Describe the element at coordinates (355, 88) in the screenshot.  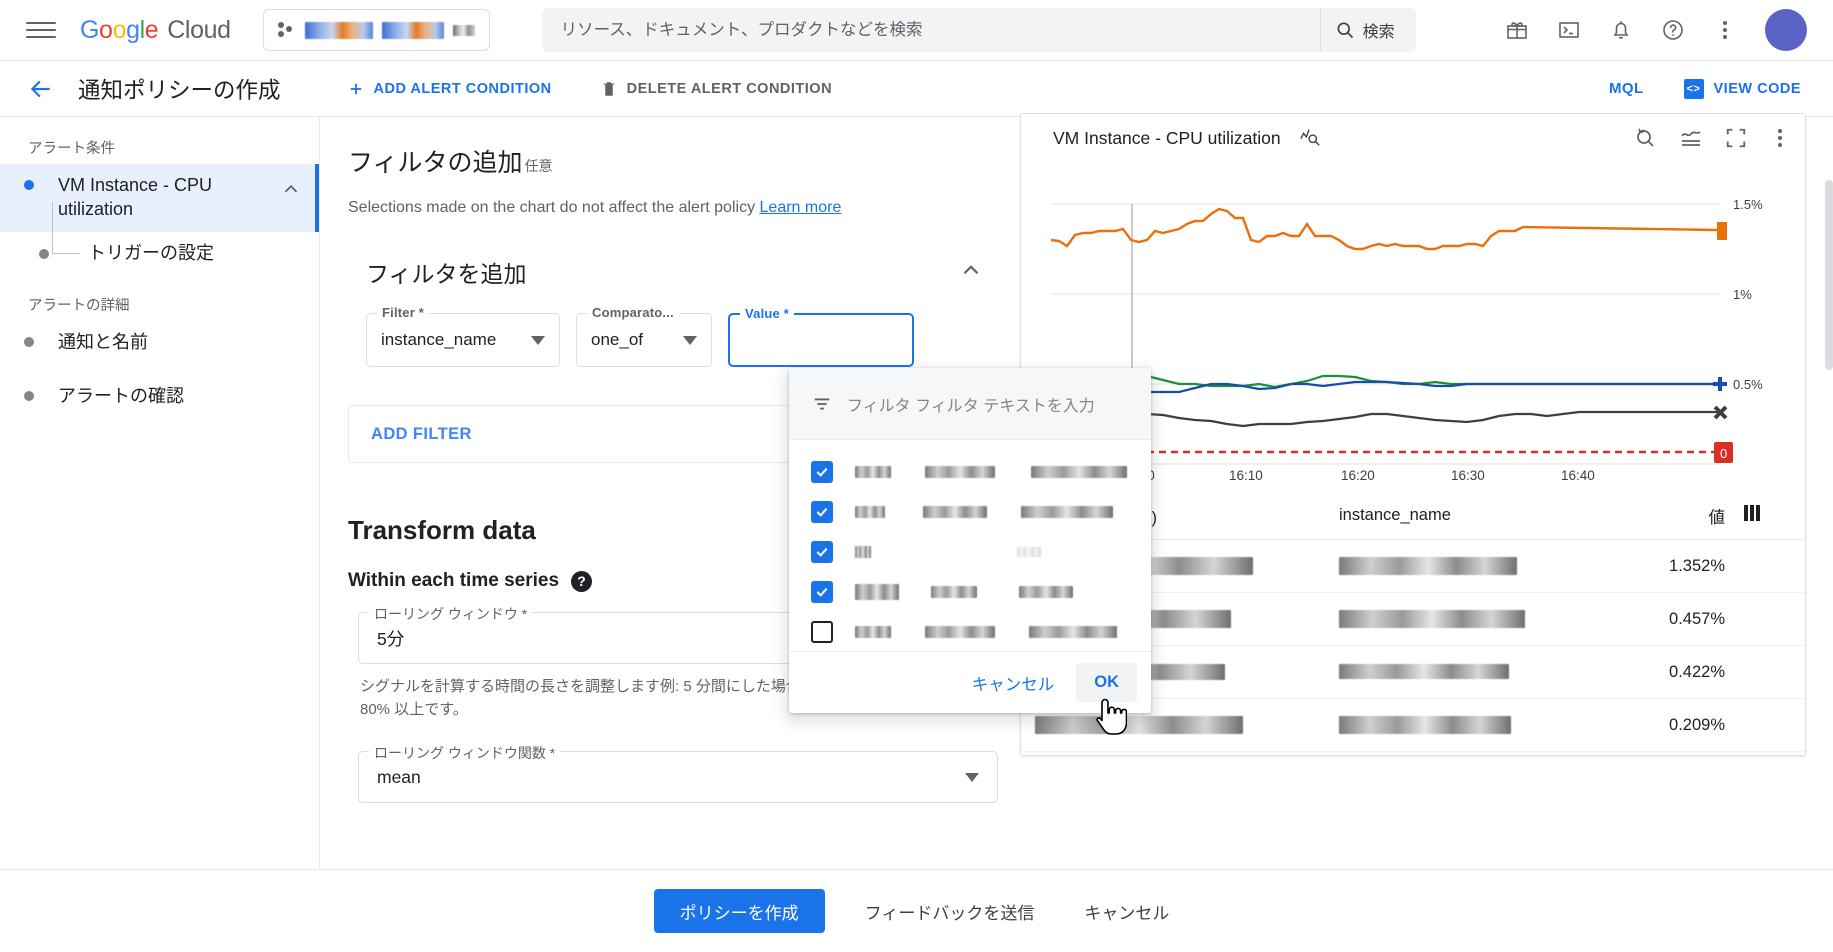
I see `plus-icon` at that location.